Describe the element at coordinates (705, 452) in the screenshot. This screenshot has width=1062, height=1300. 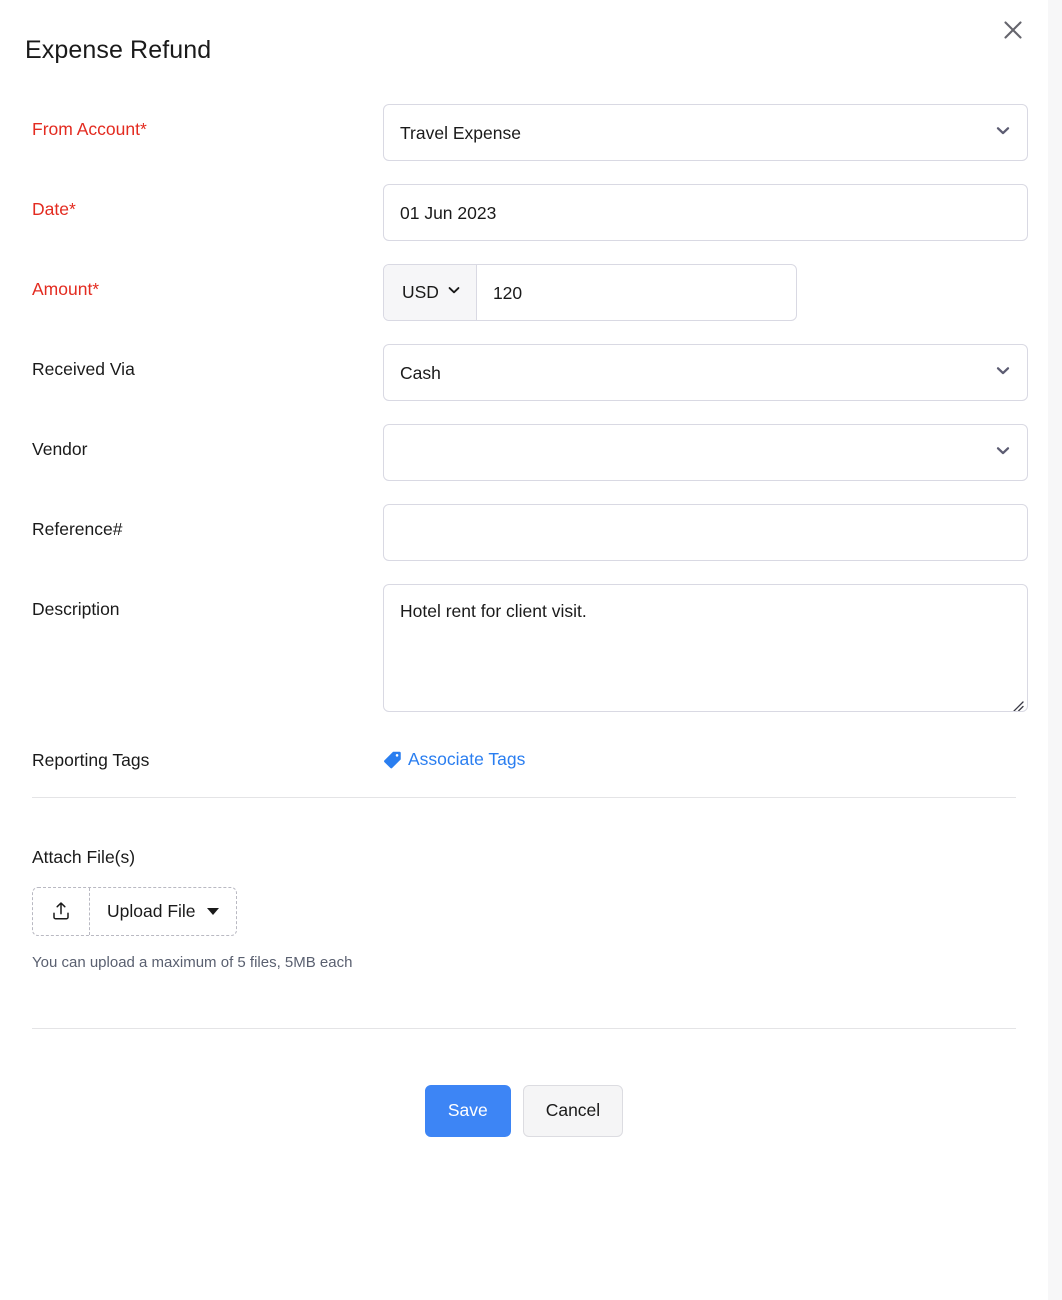
I see `vendor-select` at that location.